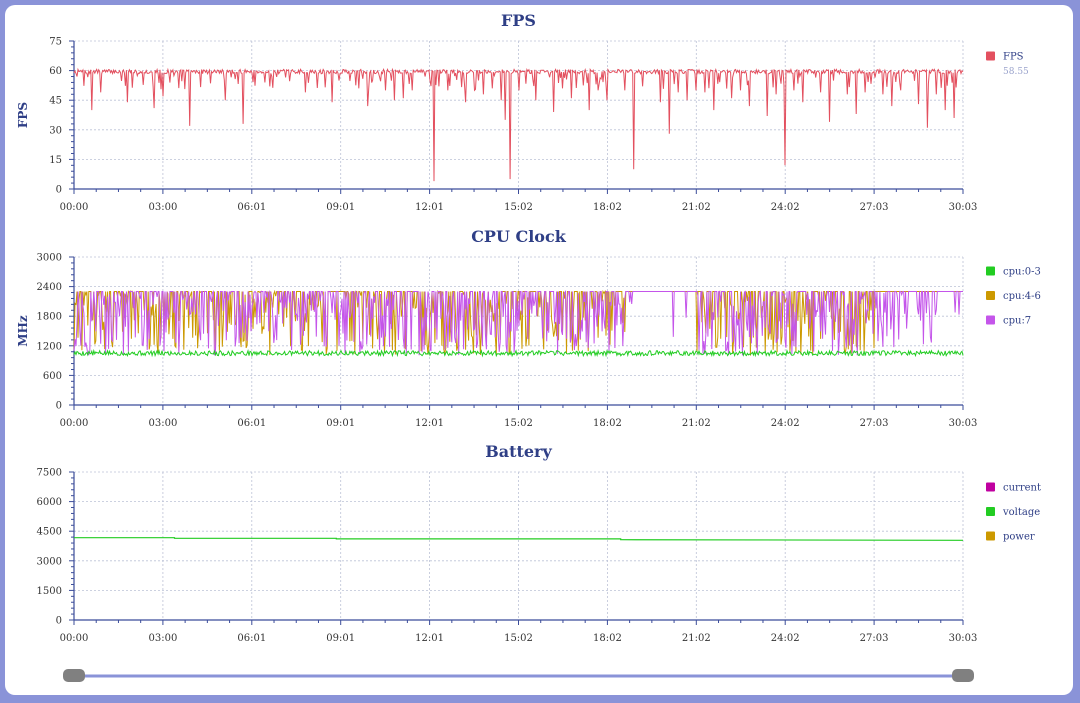  What do you see at coordinates (1013, 57) in the screenshot?
I see `legend-label: FPS` at bounding box center [1013, 57].